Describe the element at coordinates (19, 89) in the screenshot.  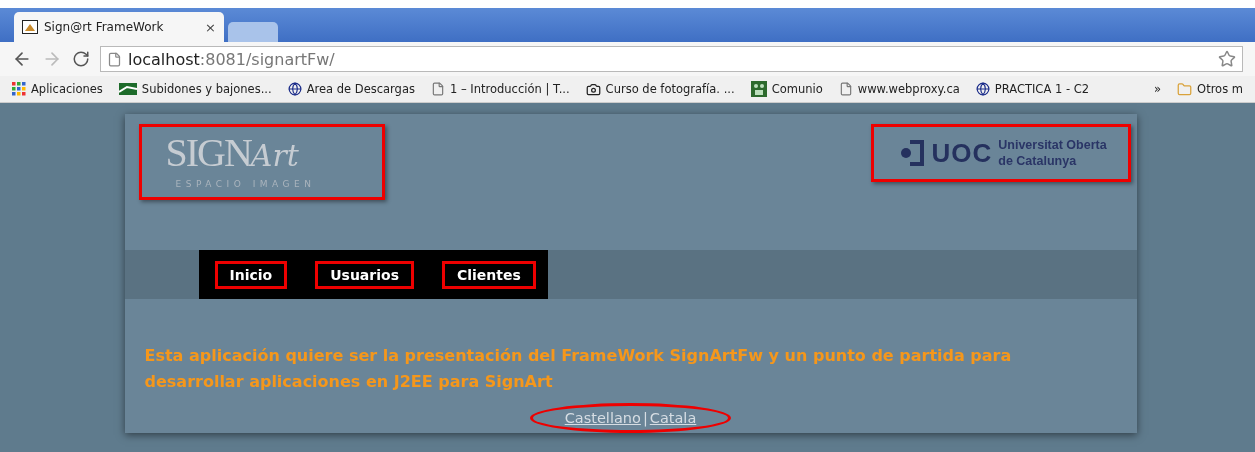
I see `apps-grid-icon` at that location.